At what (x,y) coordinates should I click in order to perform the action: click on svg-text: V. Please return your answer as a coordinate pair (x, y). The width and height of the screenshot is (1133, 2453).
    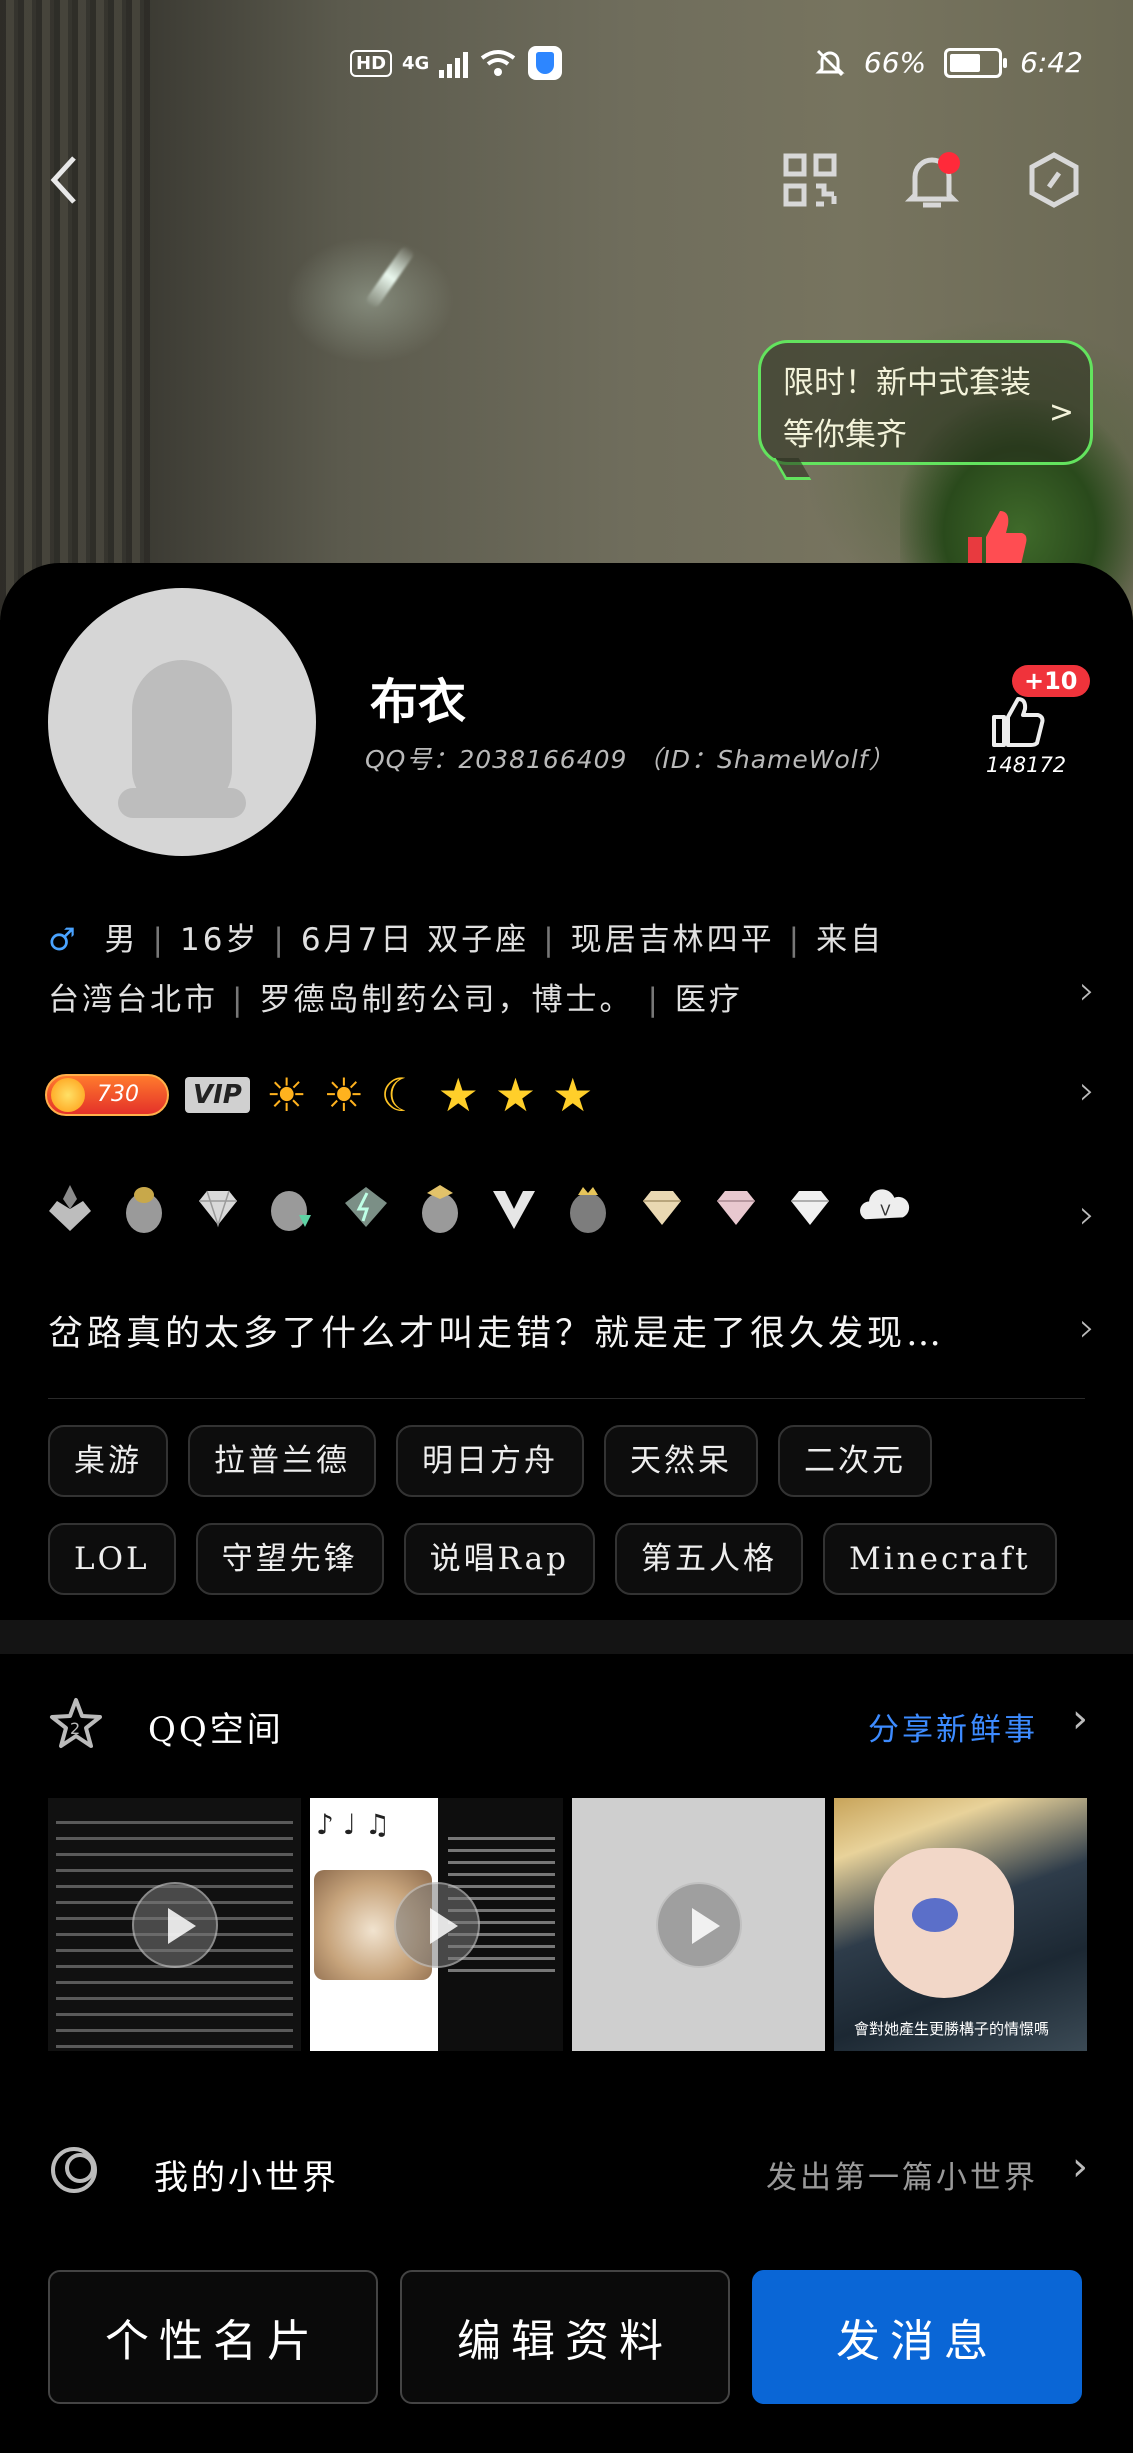
    Looking at the image, I should click on (885, 1210).